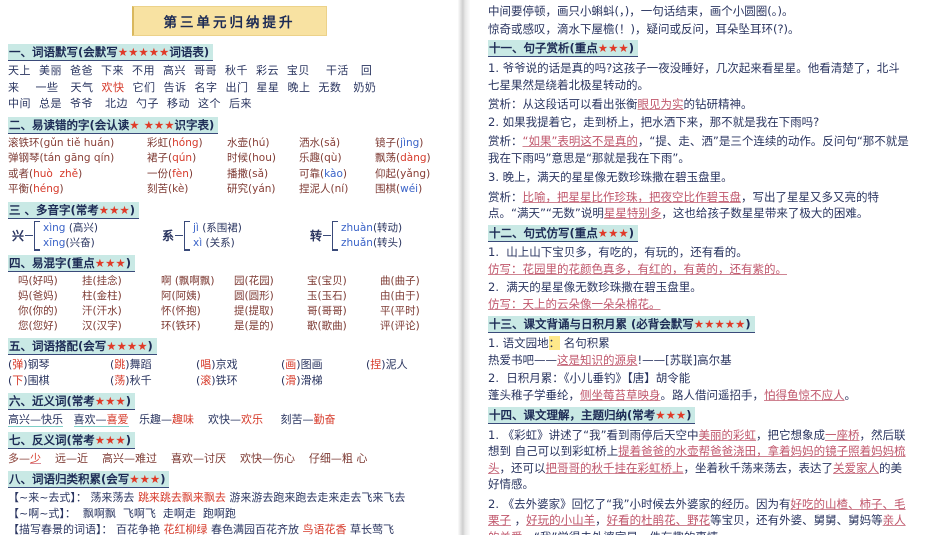 The height and width of the screenshot is (535, 928). Describe the element at coordinates (29, 365) in the screenshot. I see `collocation-cell: (弹)钢琴` at that location.